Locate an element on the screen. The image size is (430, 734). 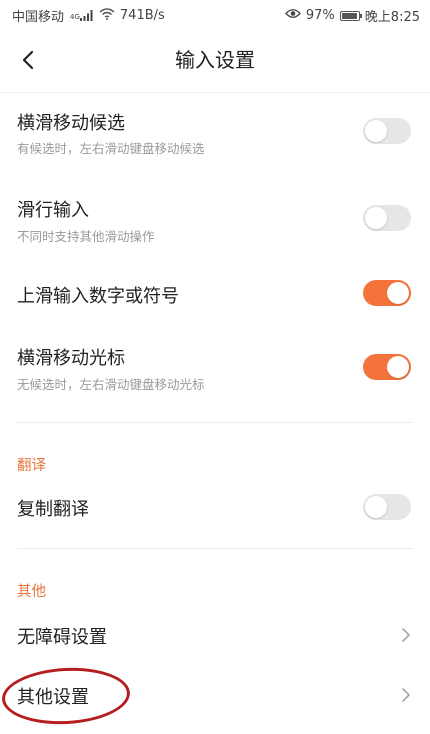
status-right: 97% 晚上8:25 is located at coordinates (352, 15).